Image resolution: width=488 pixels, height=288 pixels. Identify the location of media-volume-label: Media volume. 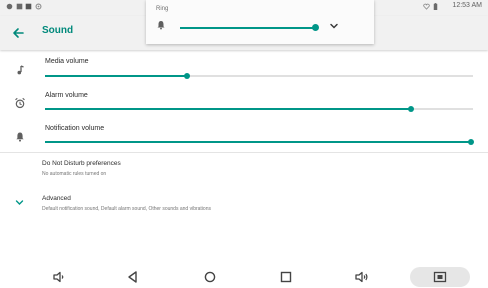
(67, 61).